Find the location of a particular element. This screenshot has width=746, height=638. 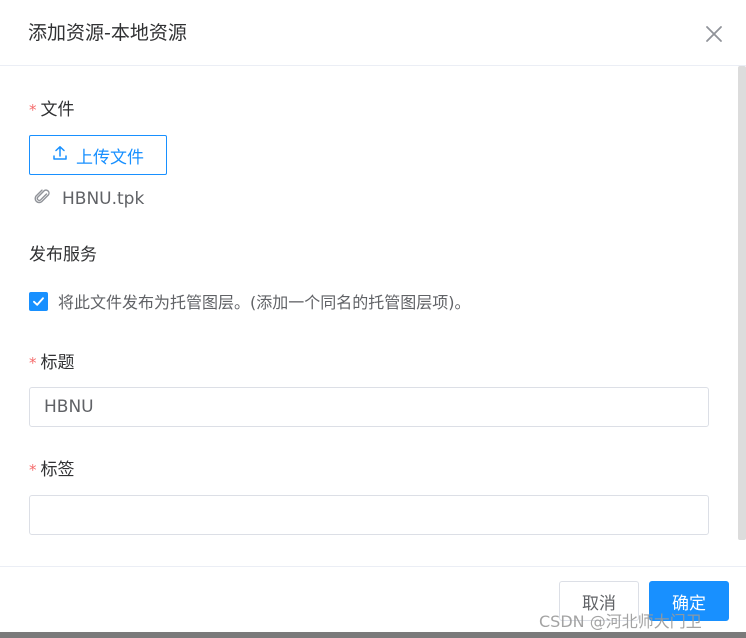

close-icon is located at coordinates (714, 34).